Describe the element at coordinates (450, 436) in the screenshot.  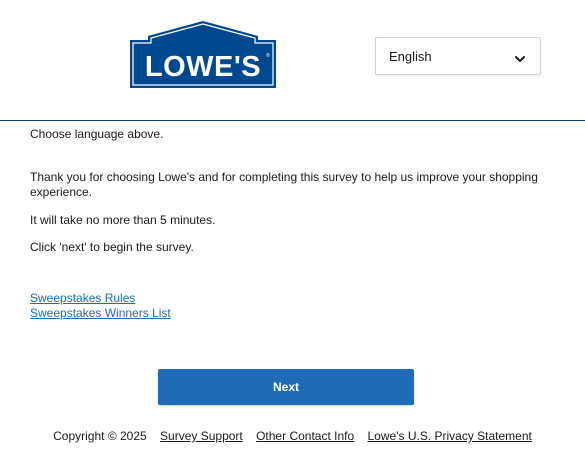
I see `privacy-statement-link: Lowe's U.S. Privacy Statement` at that location.